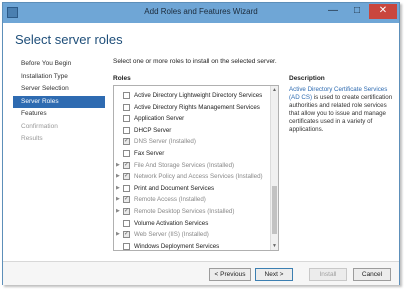  Describe the element at coordinates (201, 273) in the screenshot. I see `wizard-footer: < Previous Next > Install Cancel` at that location.